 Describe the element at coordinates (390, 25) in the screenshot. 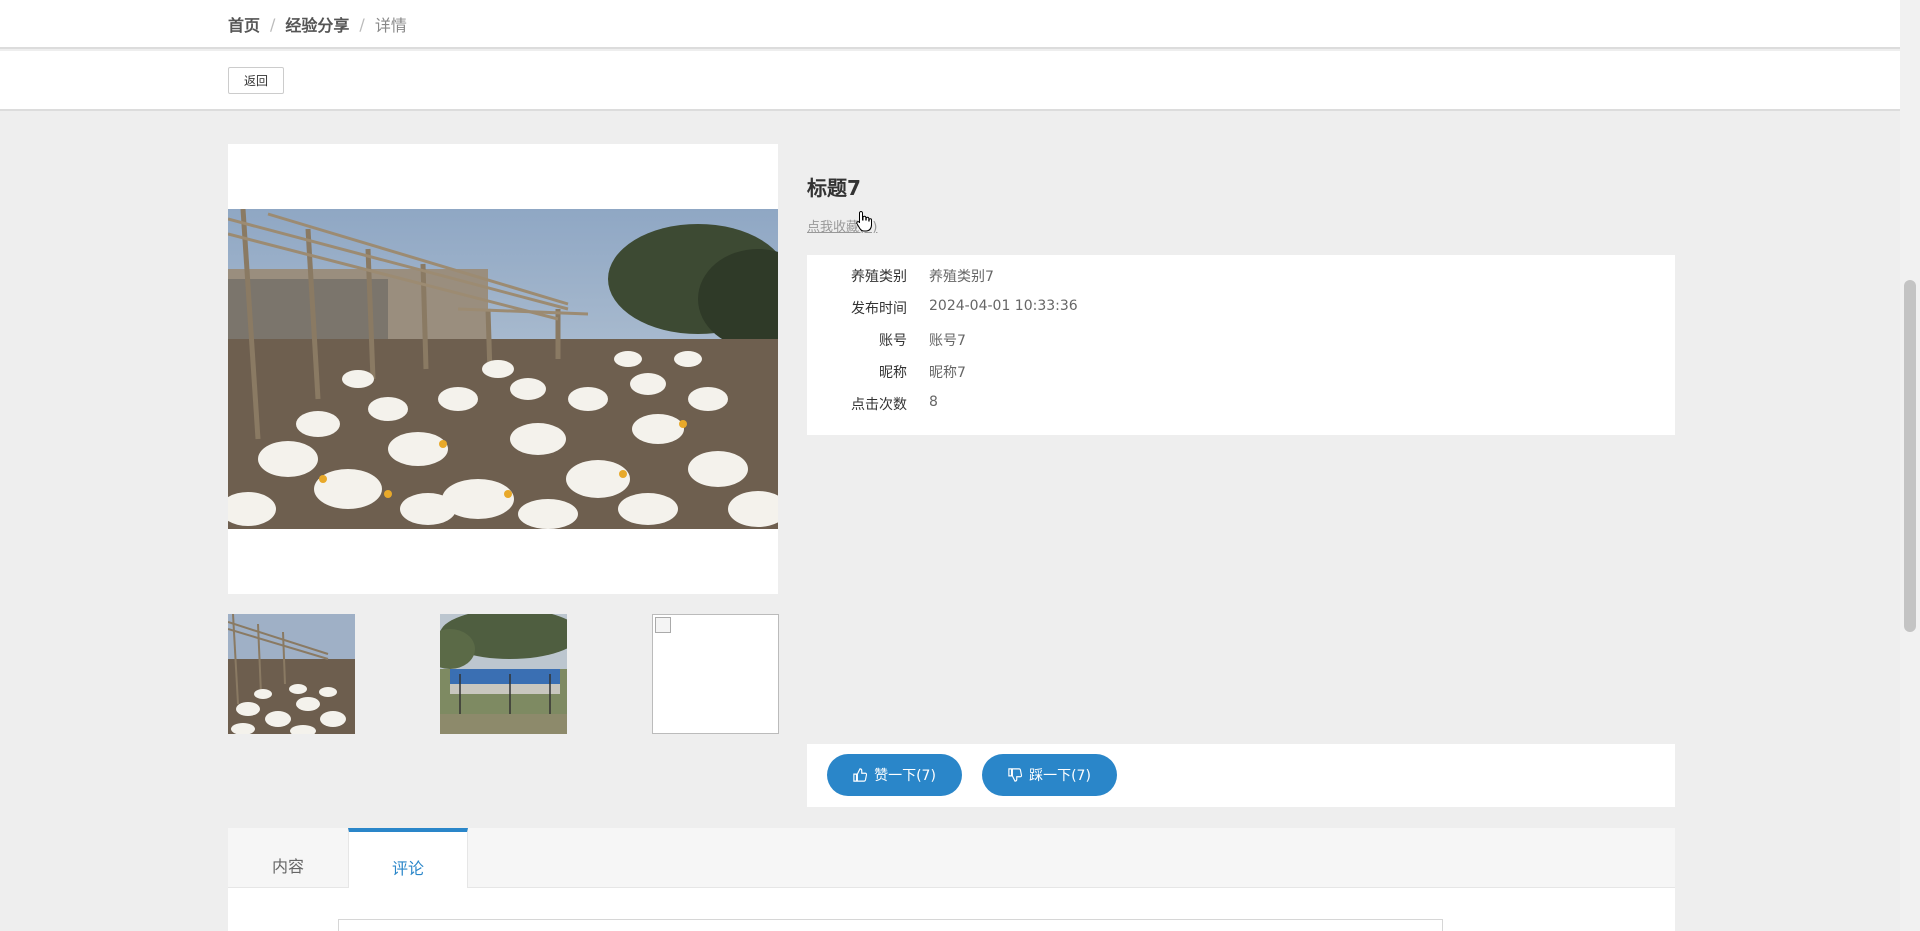

I see `breadcrumb-current: 详情` at that location.